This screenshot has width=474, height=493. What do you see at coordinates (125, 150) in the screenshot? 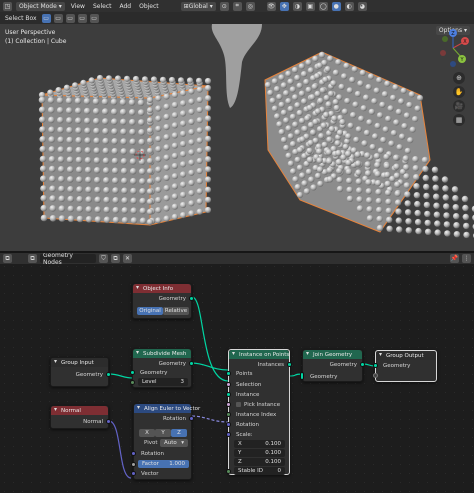
I see `cube-object` at bounding box center [125, 150].